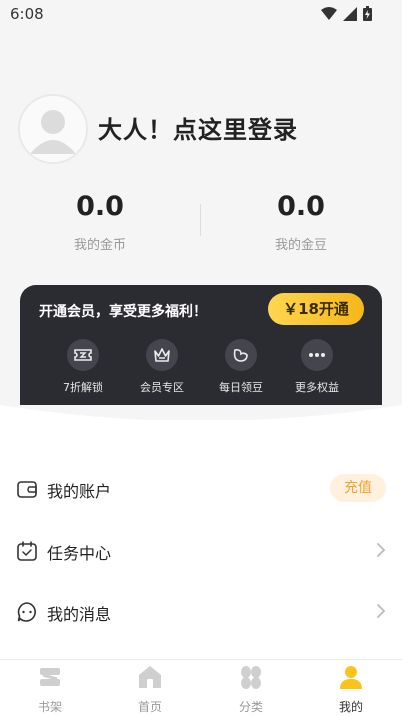 Image resolution: width=402 pixels, height=716 pixels. What do you see at coordinates (358, 488) in the screenshot?
I see `recharge-button: 充值` at bounding box center [358, 488].